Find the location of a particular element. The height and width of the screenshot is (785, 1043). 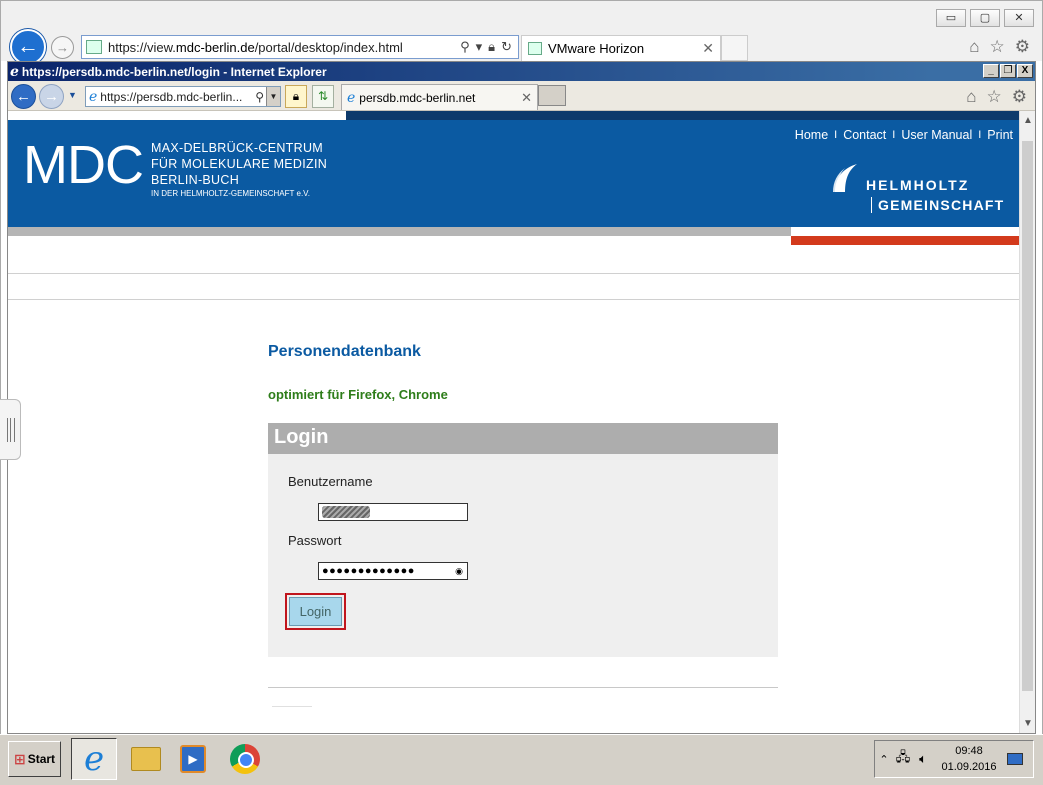

outer-close-button: ✕ is located at coordinates (1019, 18).